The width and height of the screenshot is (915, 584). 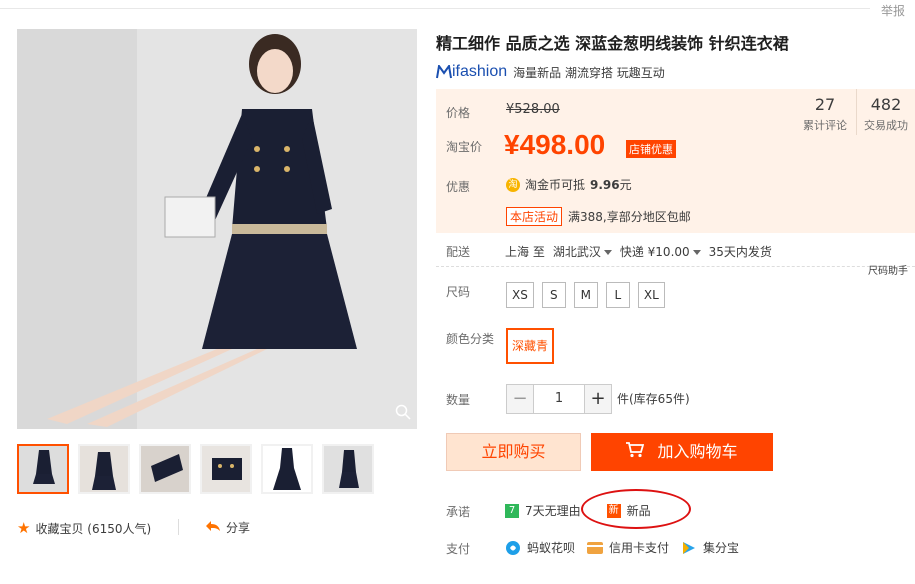 I want to click on favorite-button: ★ 收藏宝贝 (6150人气), so click(x=84, y=528).